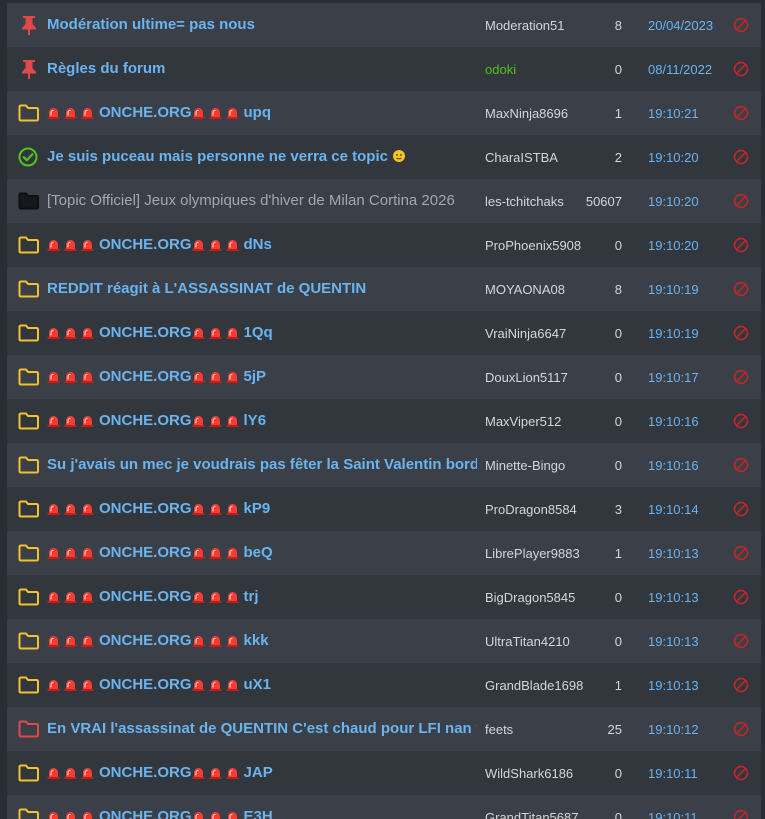  Describe the element at coordinates (521, 157) in the screenshot. I see `topic-author-link: CharaISTBA` at that location.